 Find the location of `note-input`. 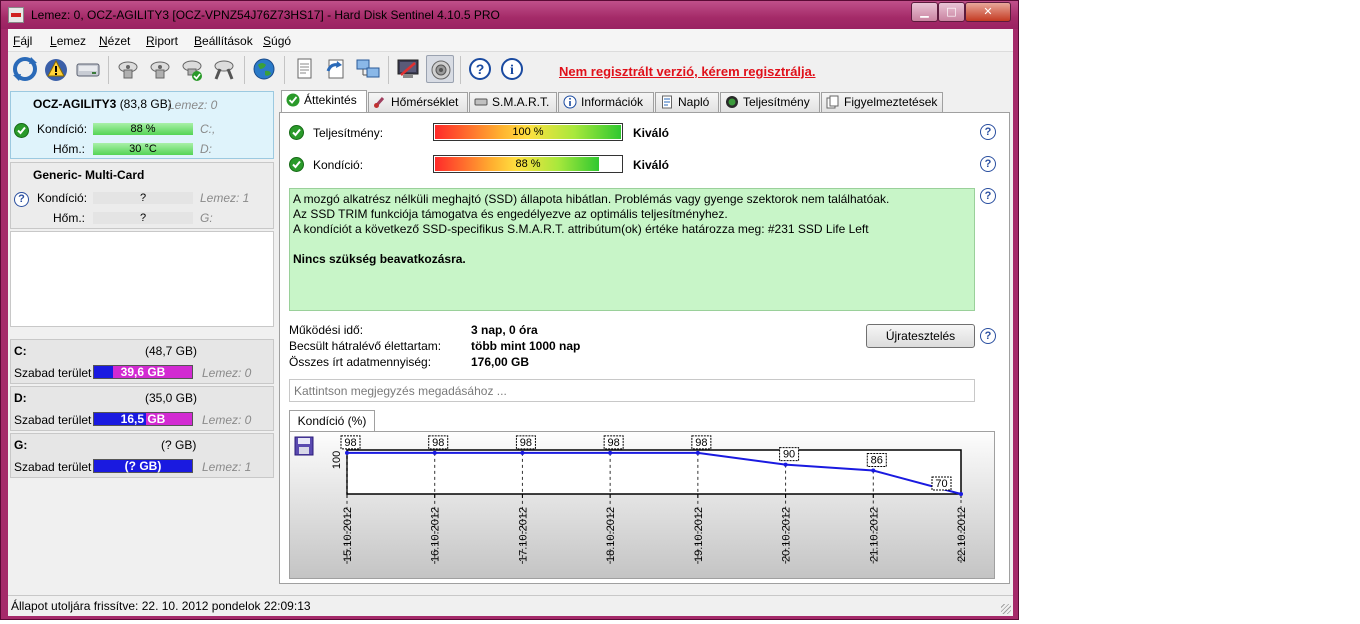

note-input is located at coordinates (629, 391).